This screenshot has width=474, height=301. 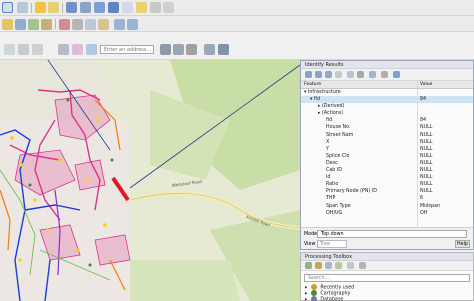 I want to click on view-label: View, so click(x=310, y=244).